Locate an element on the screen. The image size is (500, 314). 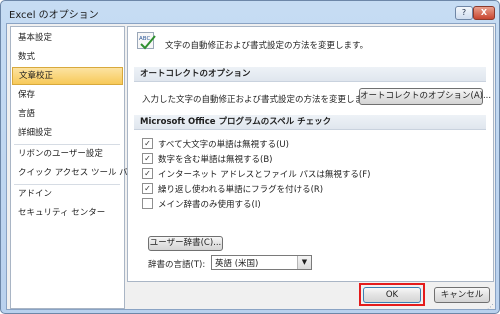
option-label: インターネット アドレスとファイル パスは無視する(F) is located at coordinates (264, 175).